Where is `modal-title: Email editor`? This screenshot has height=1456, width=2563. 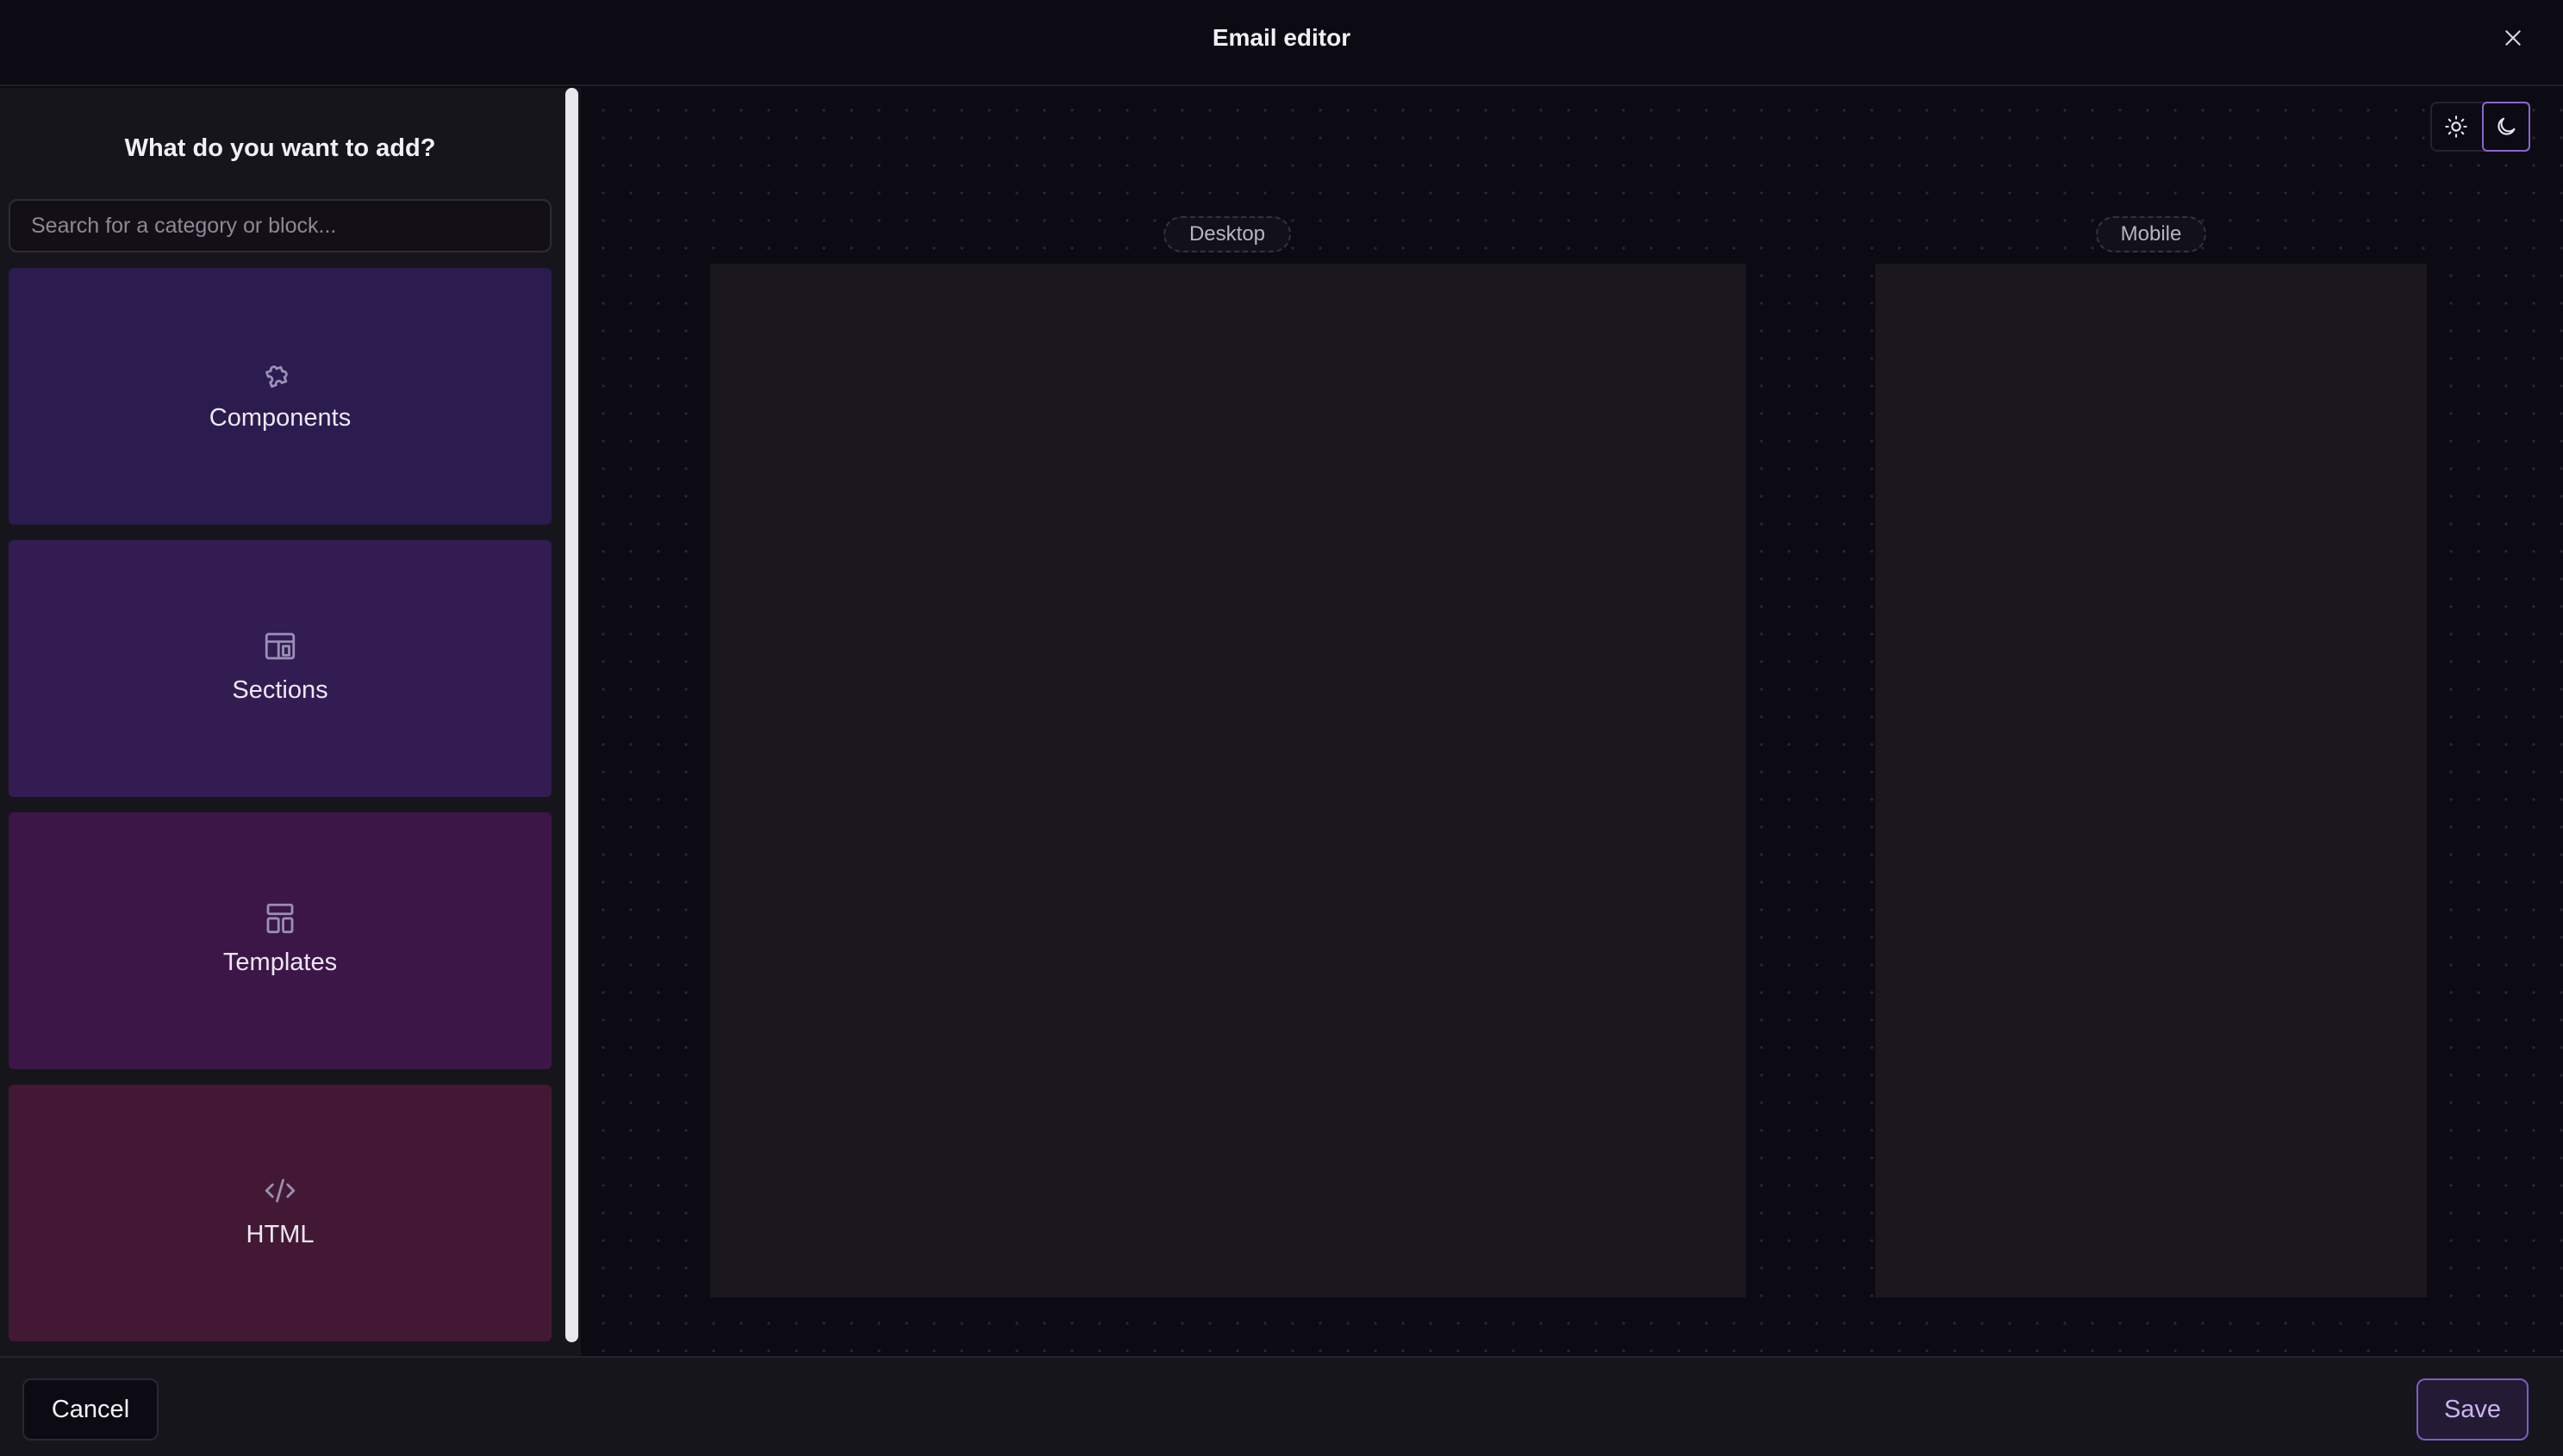
modal-title: Email editor is located at coordinates (1281, 37).